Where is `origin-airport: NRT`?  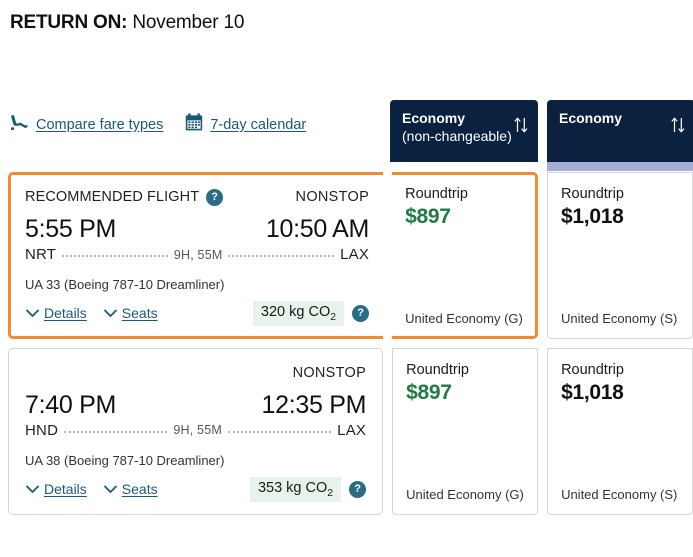
origin-airport: NRT is located at coordinates (41, 254).